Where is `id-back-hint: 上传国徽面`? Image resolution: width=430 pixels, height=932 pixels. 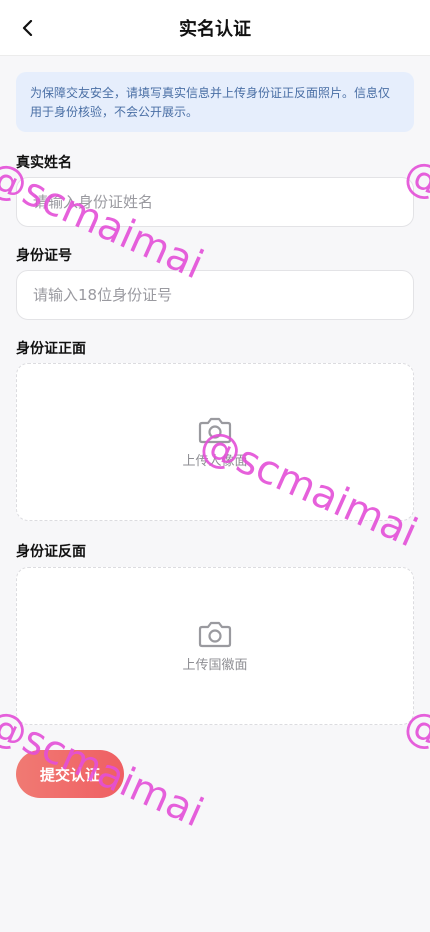 id-back-hint: 上传国徽面 is located at coordinates (215, 665).